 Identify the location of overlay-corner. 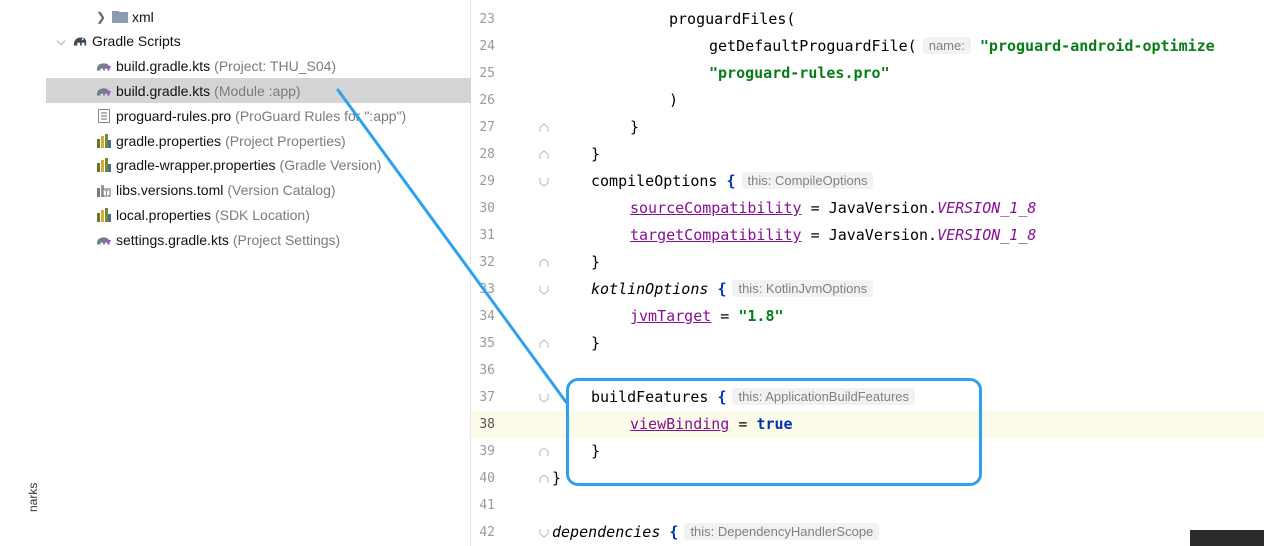
(1227, 538).